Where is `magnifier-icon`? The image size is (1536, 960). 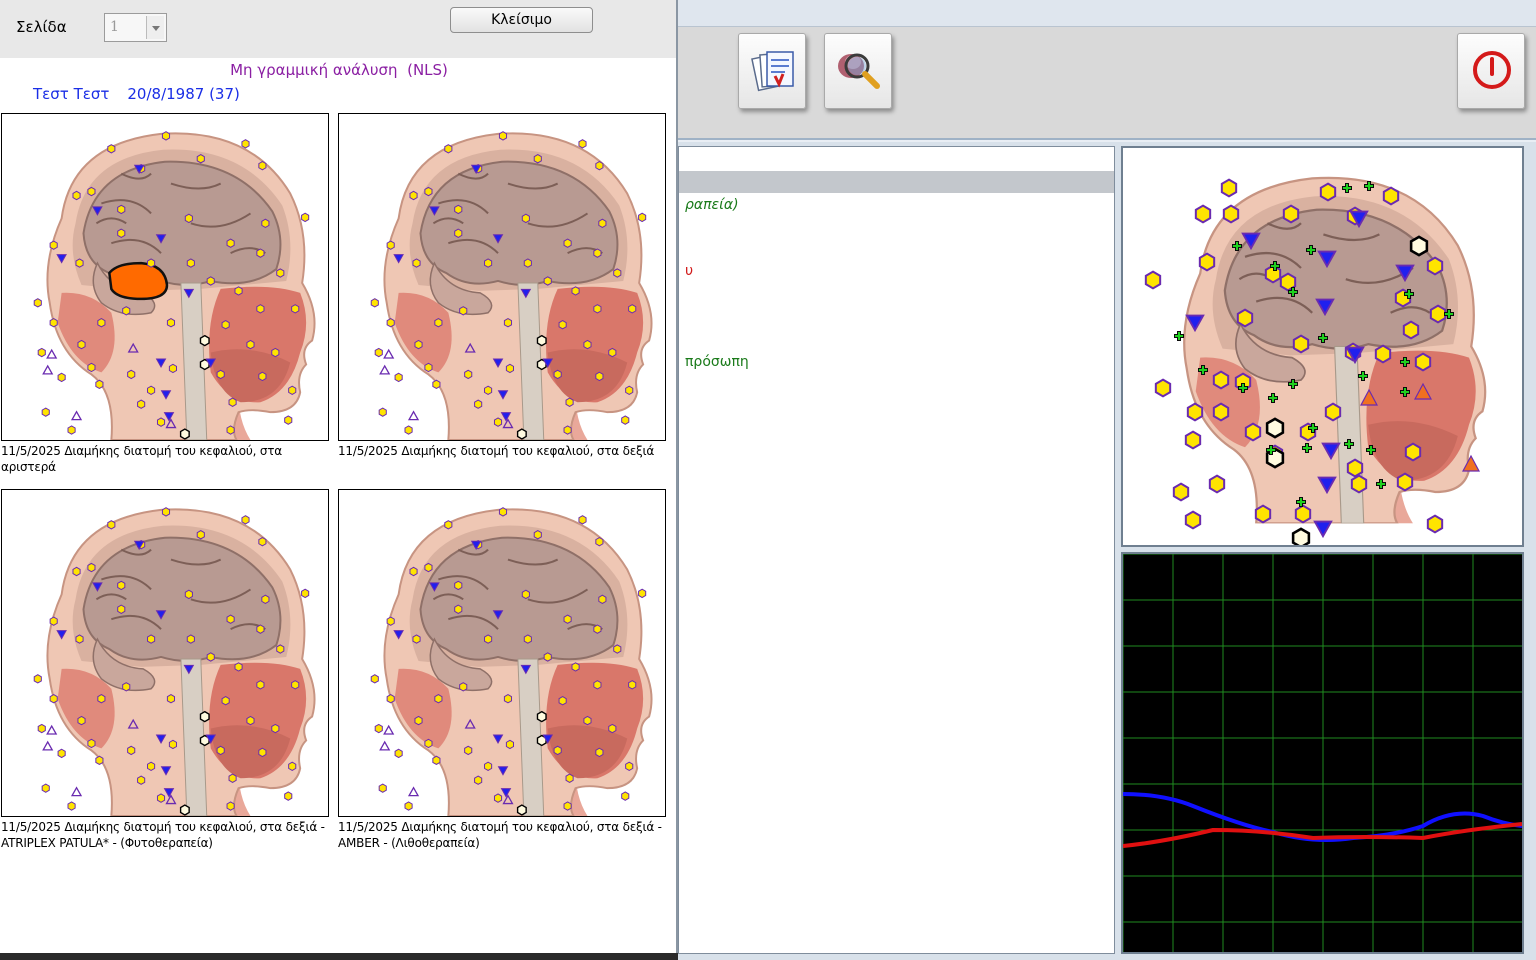 magnifier-icon is located at coordinates (859, 71).